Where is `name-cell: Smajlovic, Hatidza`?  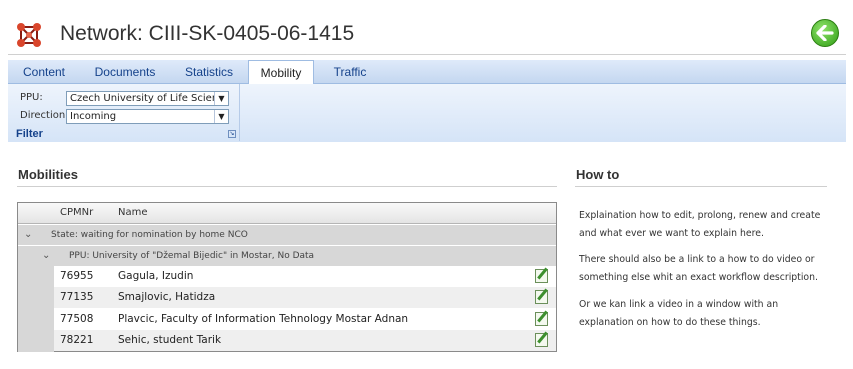 name-cell: Smajlovic, Hatidza is located at coordinates (167, 297).